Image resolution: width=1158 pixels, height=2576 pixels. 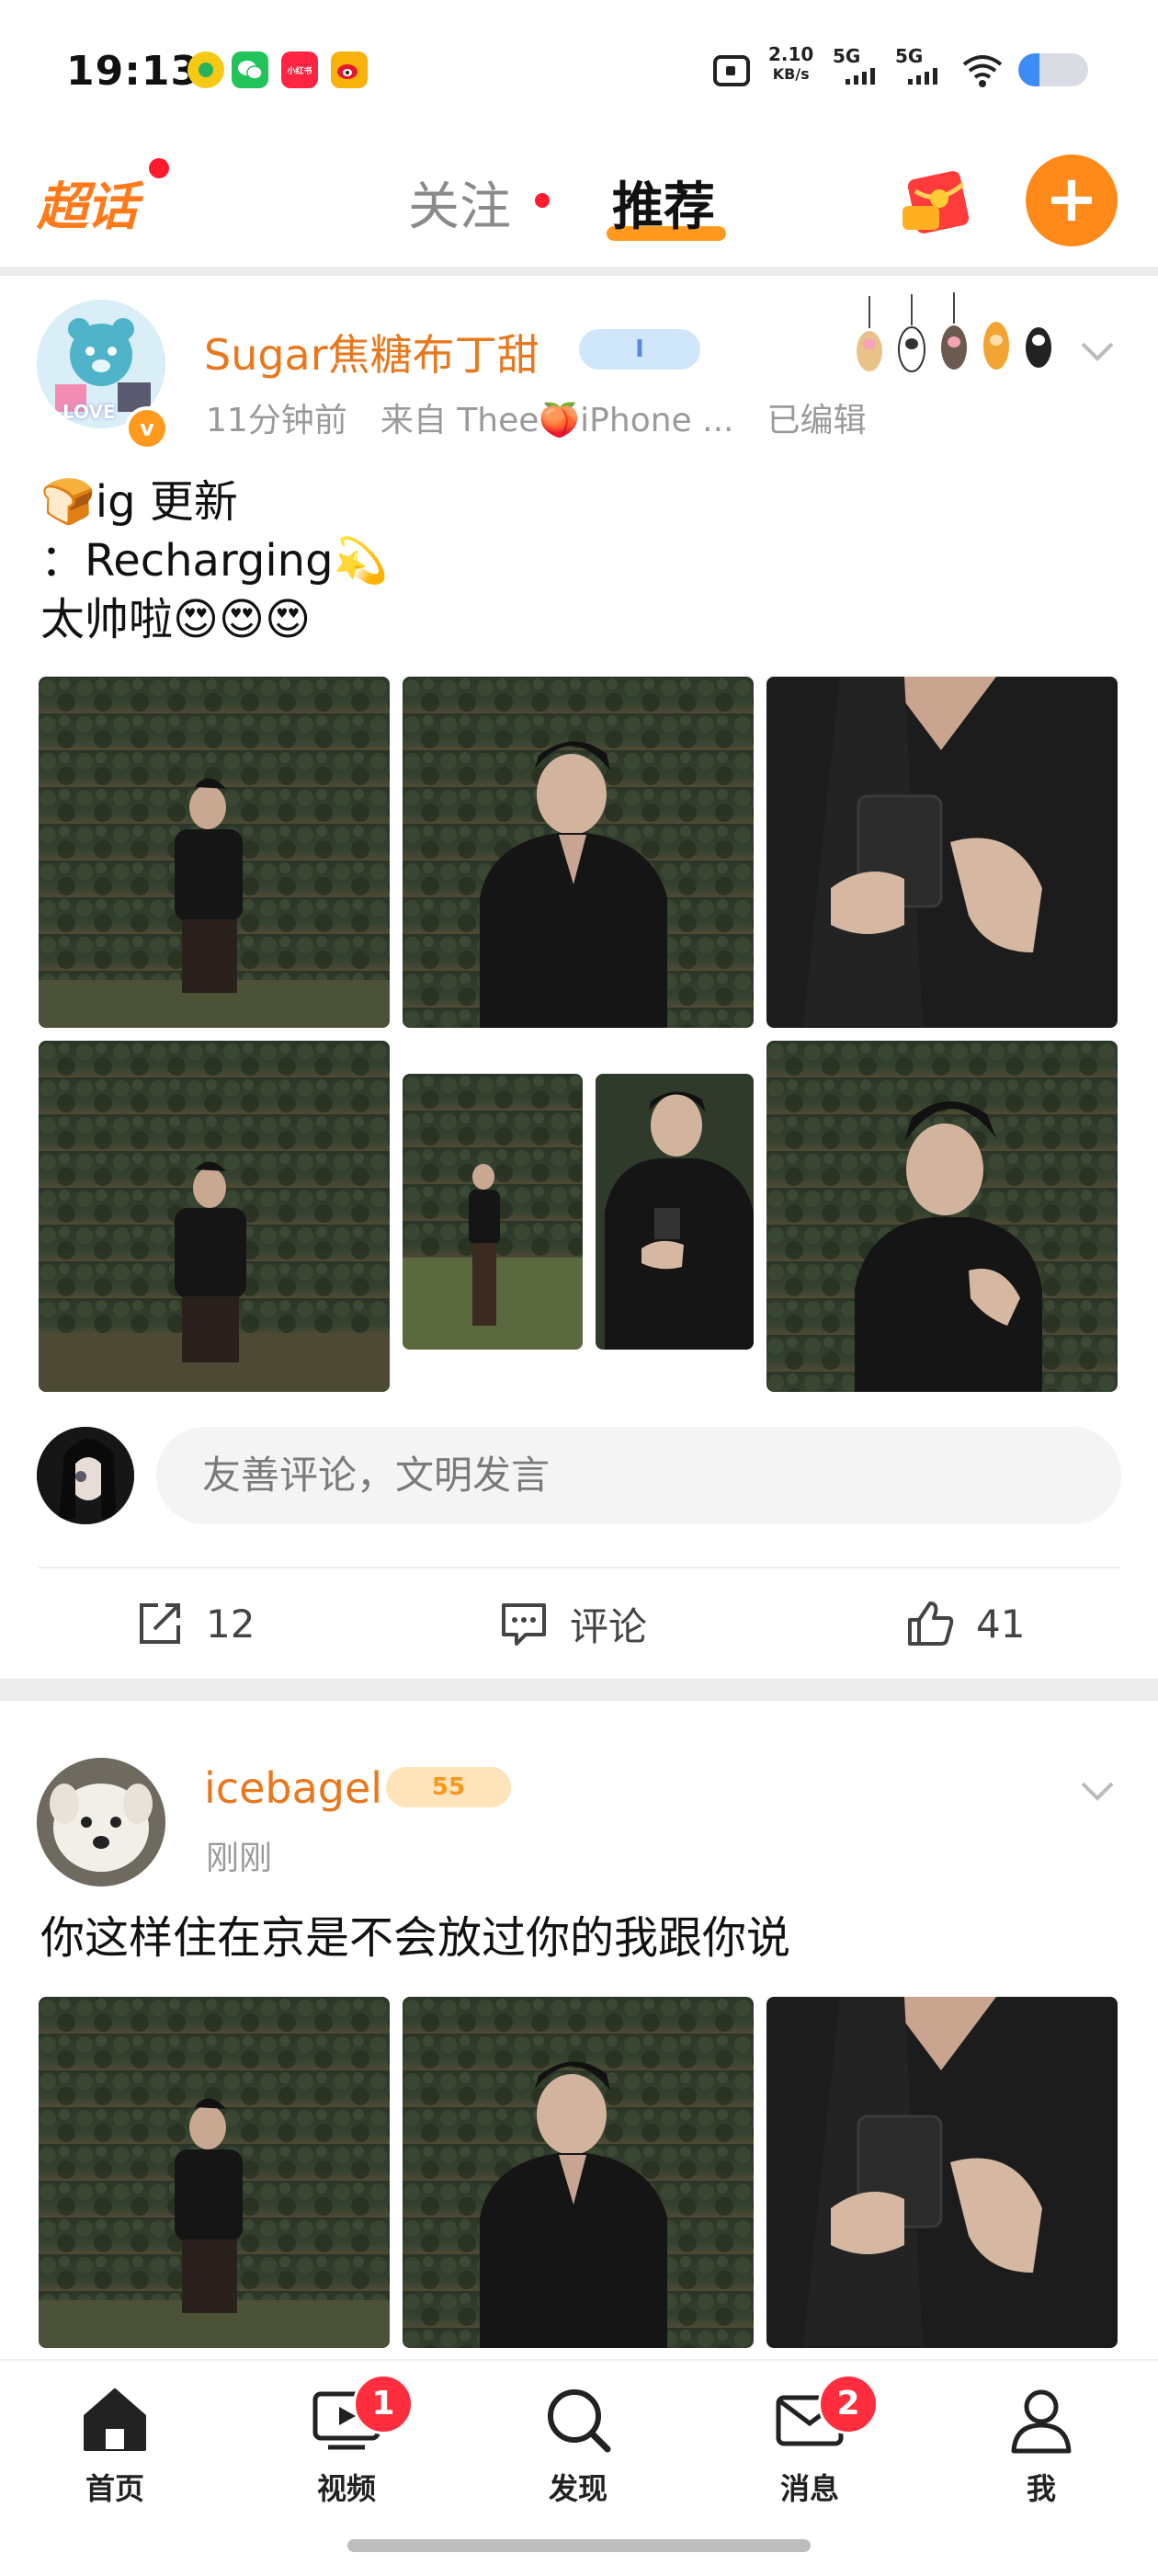 What do you see at coordinates (579, 69) in the screenshot?
I see `status-bar: 19:13 小红书 2.10 KB/s 5G 5G` at bounding box center [579, 69].